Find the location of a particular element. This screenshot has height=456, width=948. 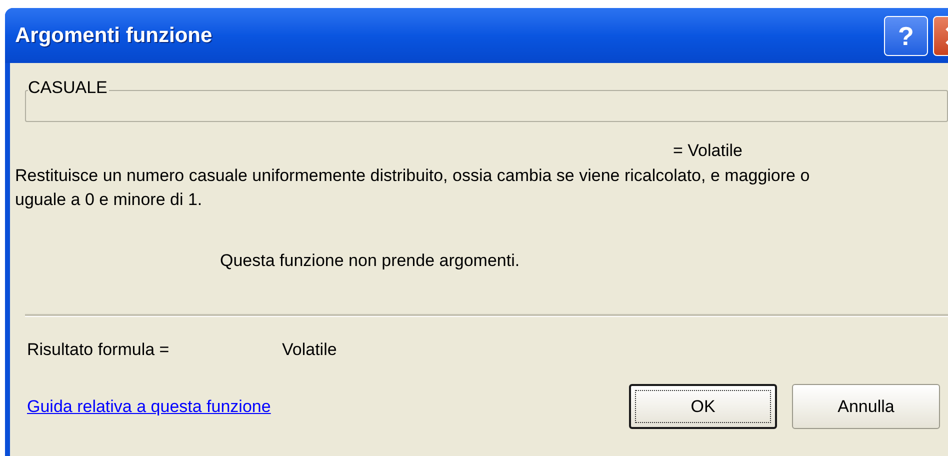

no-arguments-note: Questa funzione non prende argomenti. is located at coordinates (370, 260).